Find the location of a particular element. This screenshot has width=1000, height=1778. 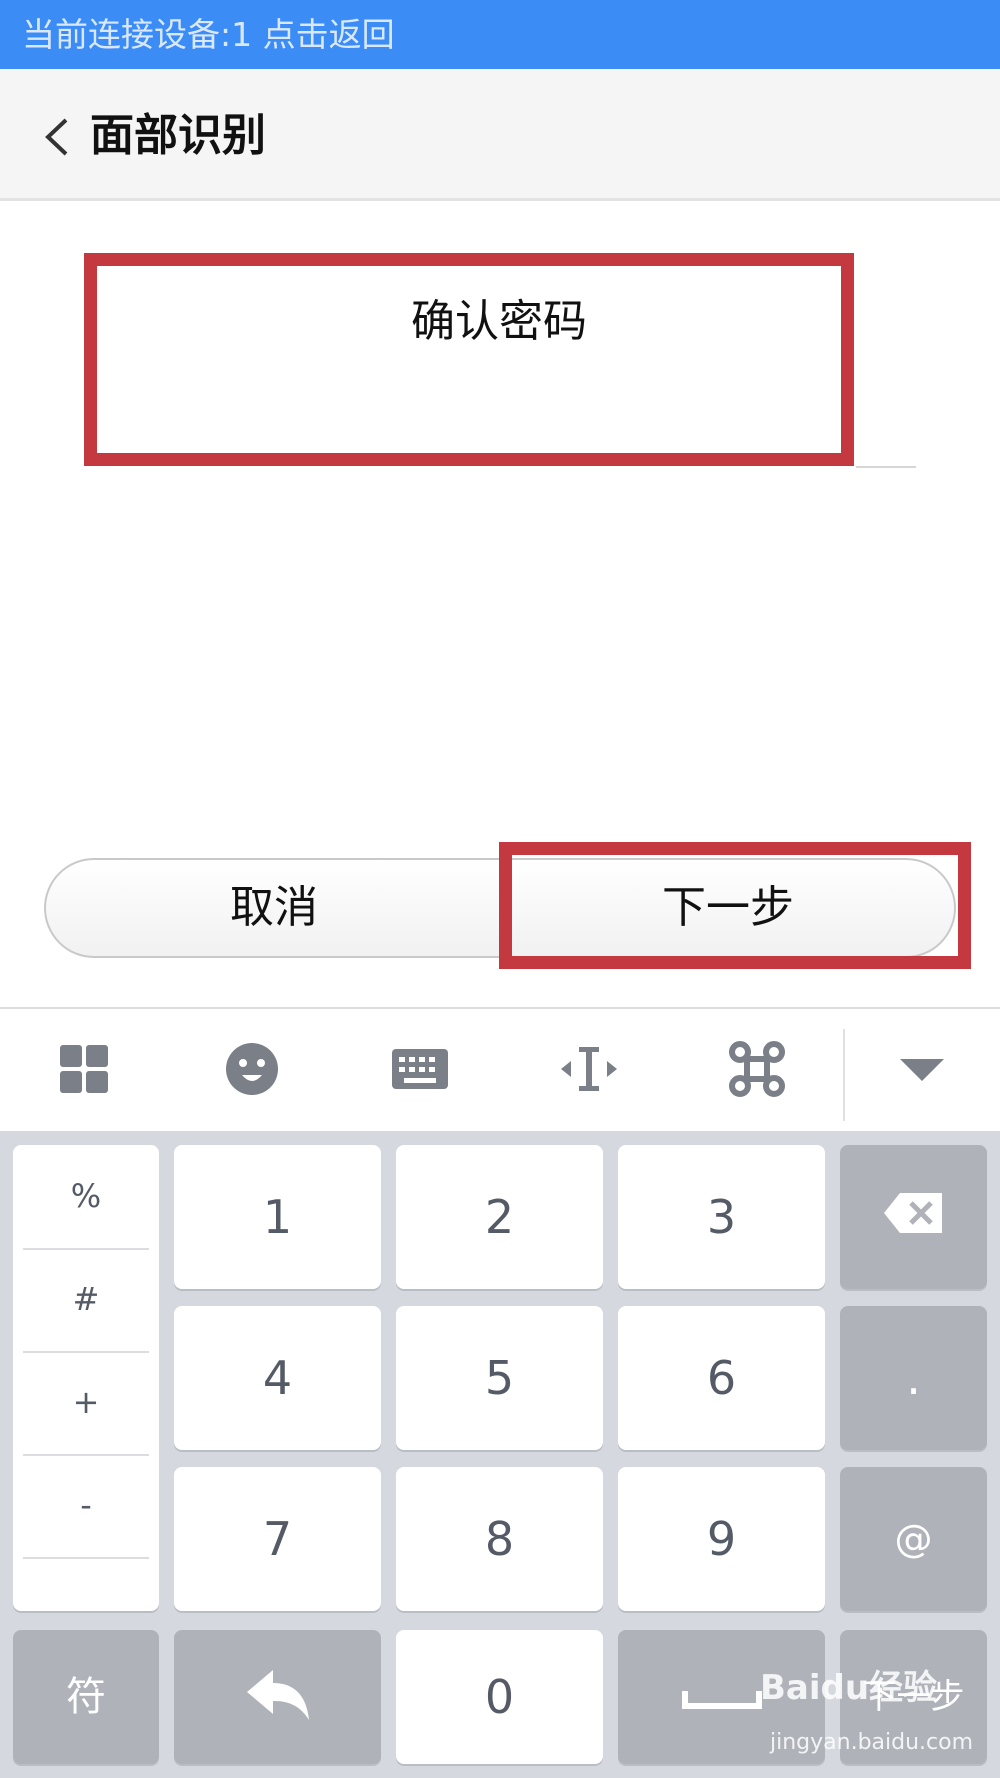

backspace-icon is located at coordinates (912, 1213).